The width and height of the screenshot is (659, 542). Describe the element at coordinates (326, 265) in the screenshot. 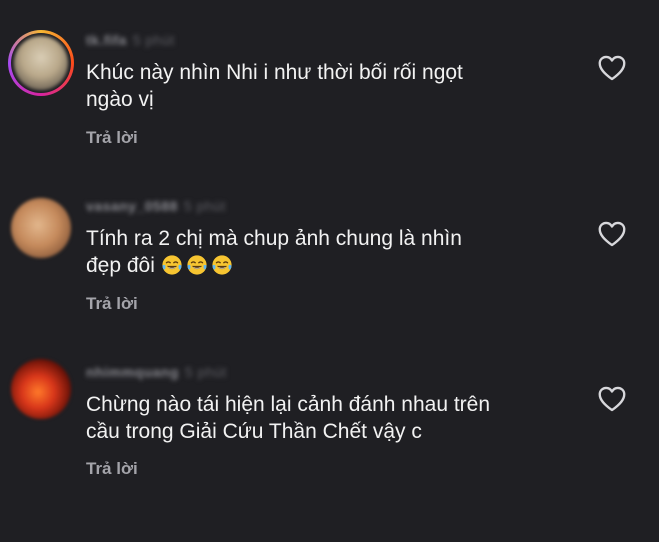

I see `comment-text-line-2: đẹp đôi` at that location.